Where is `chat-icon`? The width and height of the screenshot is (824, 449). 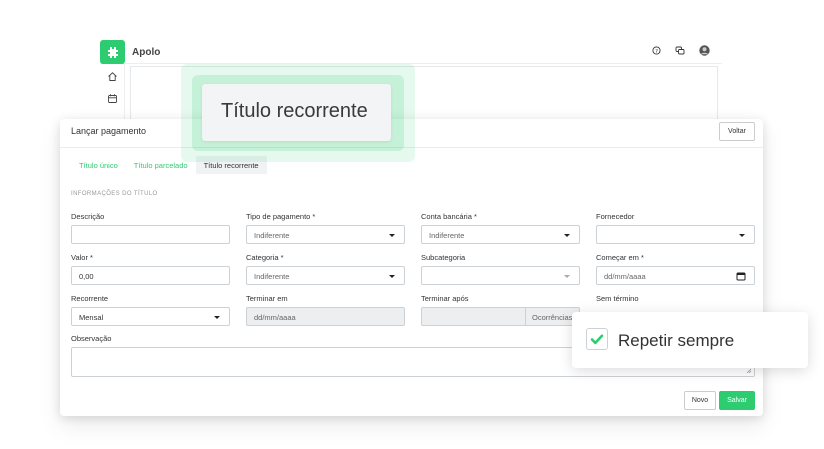
chat-icon is located at coordinates (680, 50).